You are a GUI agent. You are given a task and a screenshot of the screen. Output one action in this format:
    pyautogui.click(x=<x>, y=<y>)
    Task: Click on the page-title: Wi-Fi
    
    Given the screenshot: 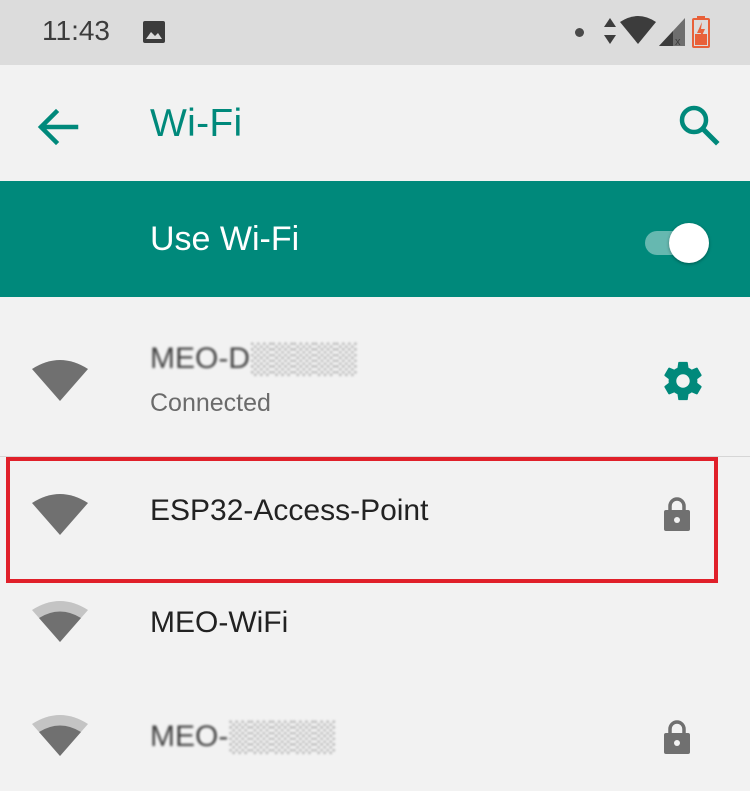 What is the action you would take?
    pyautogui.click(x=196, y=123)
    